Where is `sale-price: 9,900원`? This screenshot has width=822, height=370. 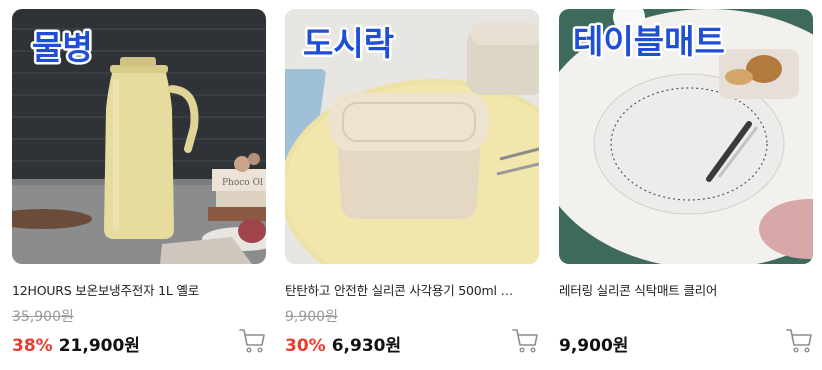
sale-price: 9,900원 is located at coordinates (594, 346).